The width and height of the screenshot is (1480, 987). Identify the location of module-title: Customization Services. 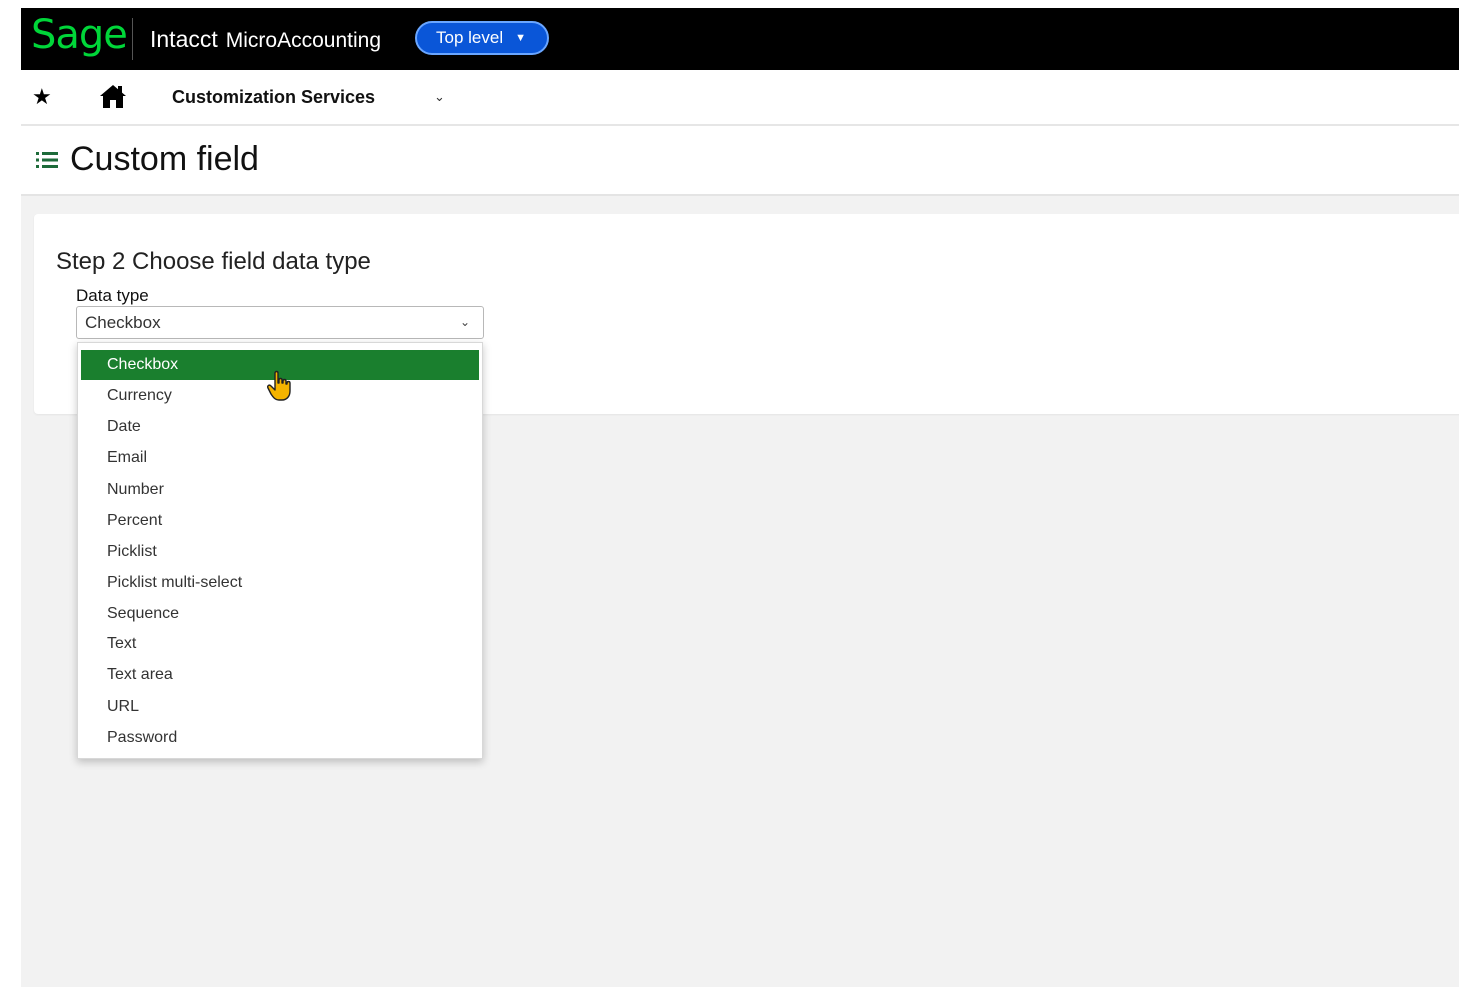
(273, 97).